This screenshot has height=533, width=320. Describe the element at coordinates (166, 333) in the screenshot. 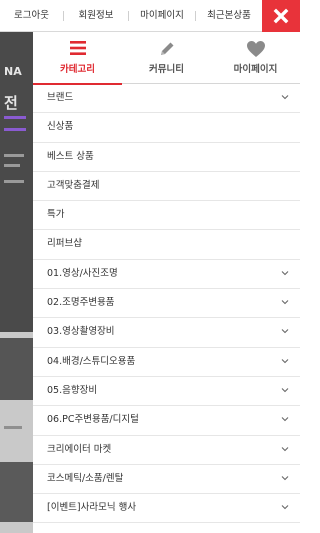

I see `menu-item: 03.영상촬영장비` at that location.